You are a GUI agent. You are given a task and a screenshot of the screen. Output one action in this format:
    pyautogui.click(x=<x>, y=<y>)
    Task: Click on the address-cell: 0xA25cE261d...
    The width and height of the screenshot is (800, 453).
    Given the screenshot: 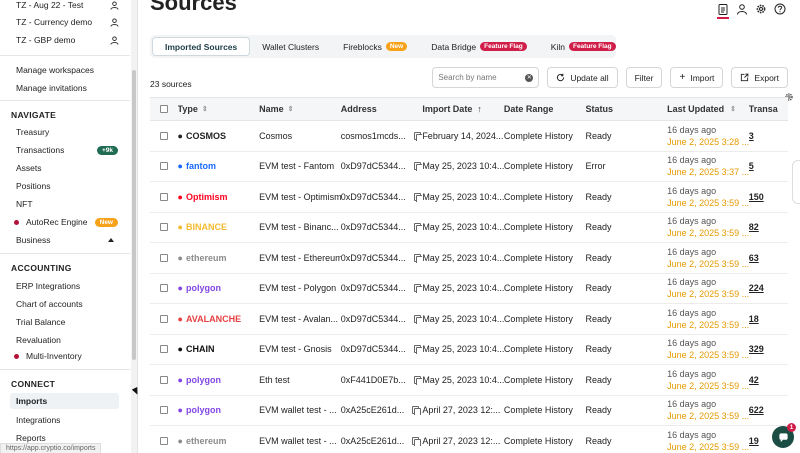 What is the action you would take?
    pyautogui.click(x=382, y=410)
    